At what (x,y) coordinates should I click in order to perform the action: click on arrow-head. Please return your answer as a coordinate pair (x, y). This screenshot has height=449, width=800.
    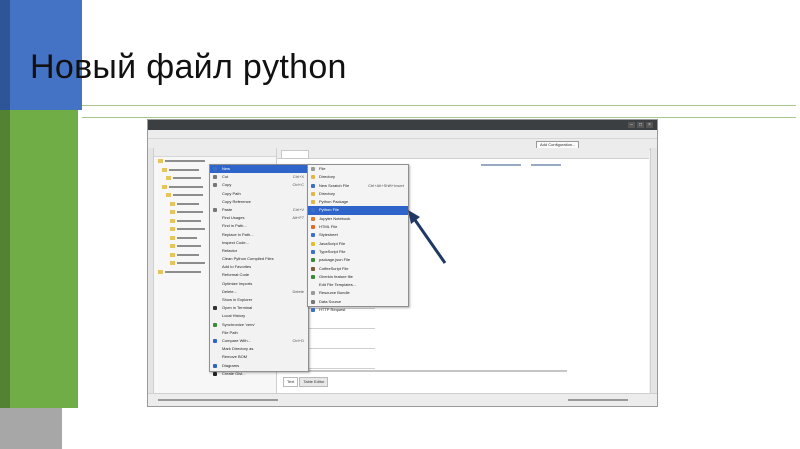
    Looking at the image, I should click on (414, 217).